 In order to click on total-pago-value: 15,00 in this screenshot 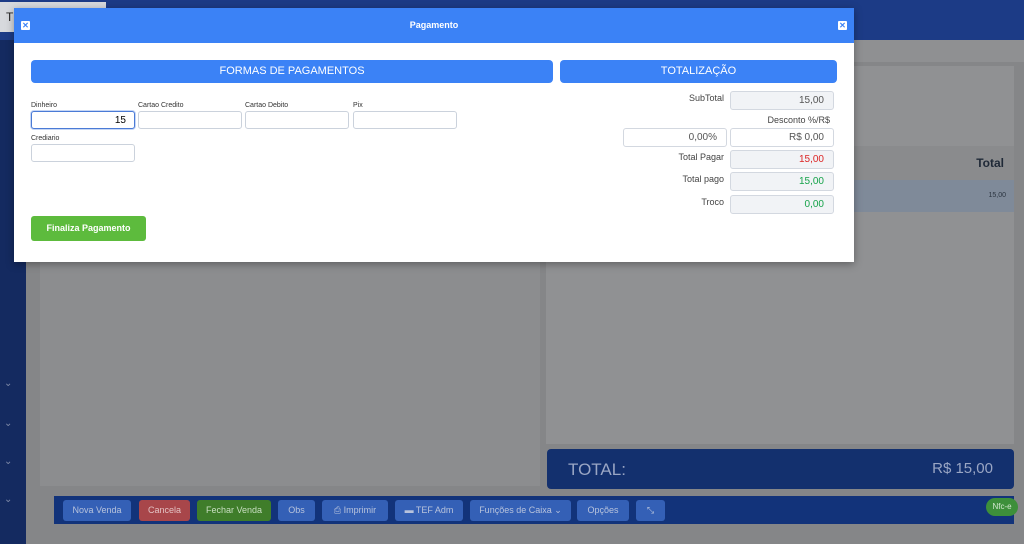, I will do `click(782, 181)`.